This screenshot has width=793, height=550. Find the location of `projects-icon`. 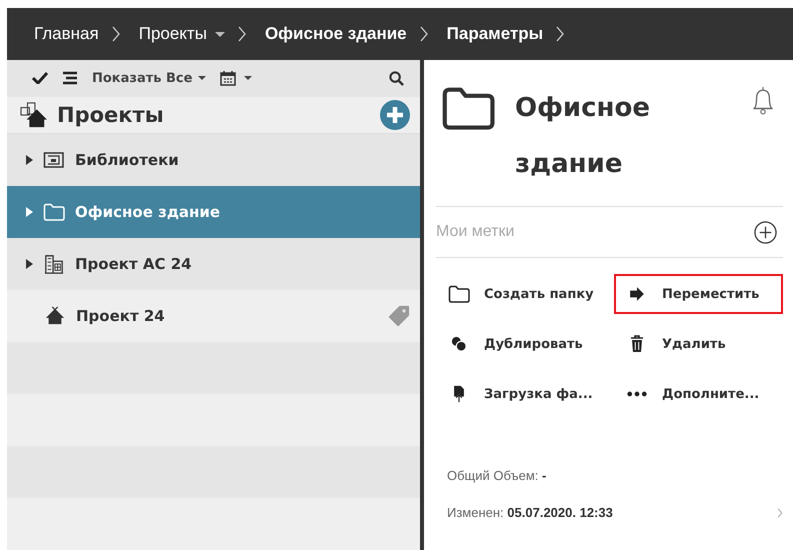

projects-icon is located at coordinates (34, 115).